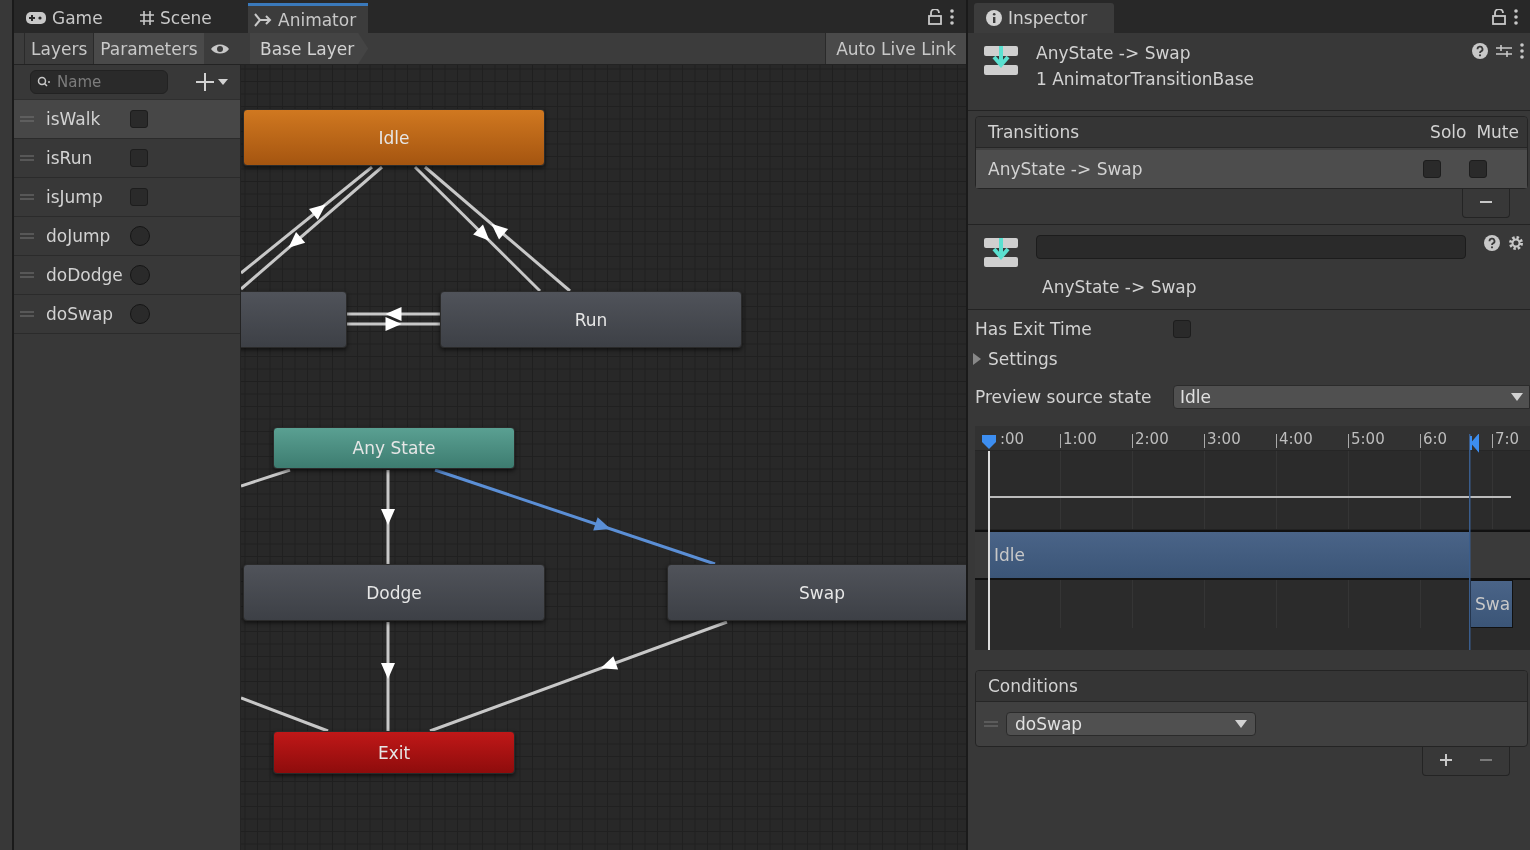 This screenshot has height=850, width=1530. I want to click on sliders-icon, so click(1504, 51).